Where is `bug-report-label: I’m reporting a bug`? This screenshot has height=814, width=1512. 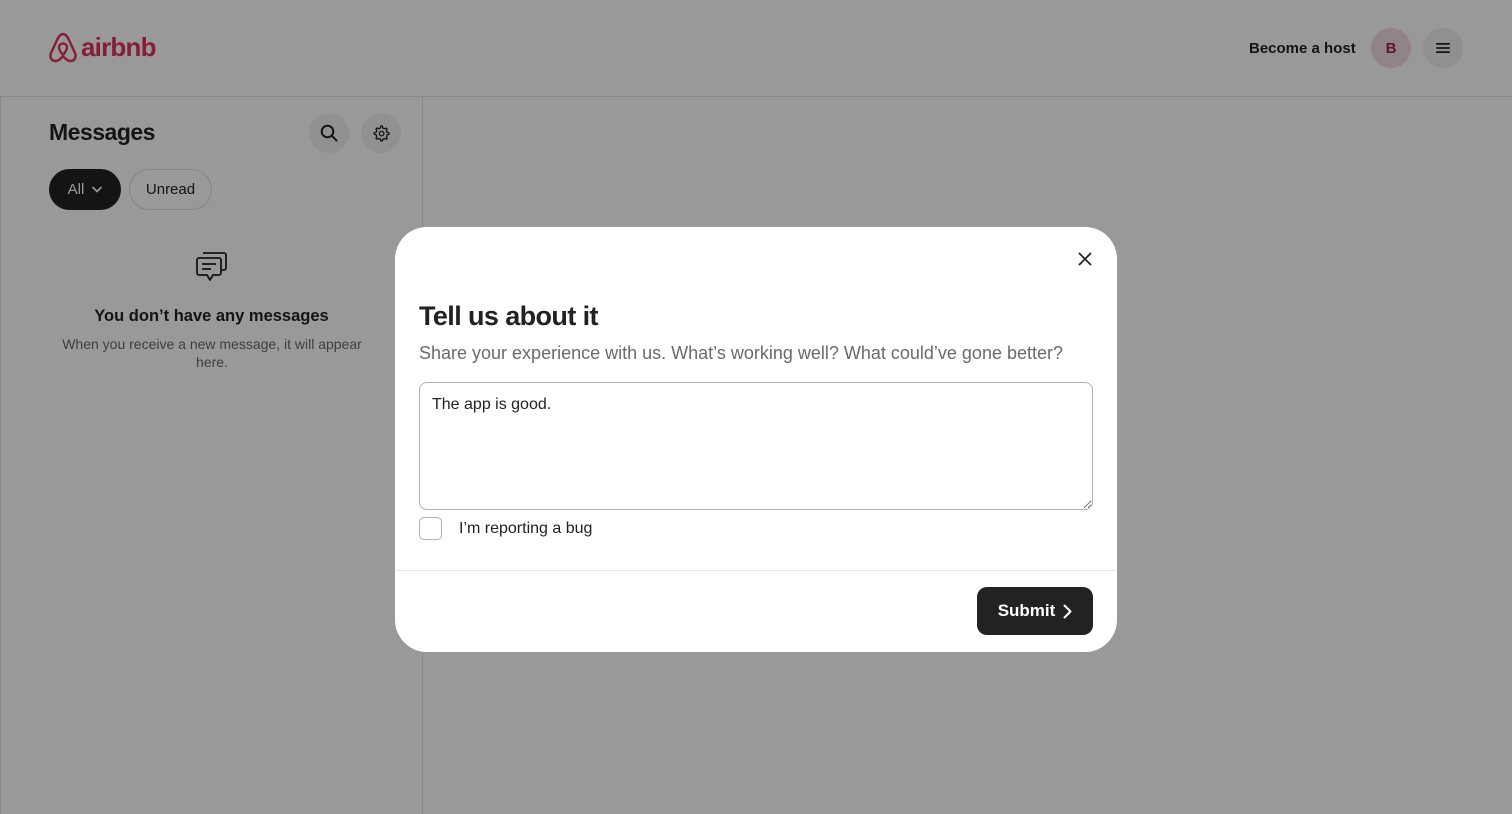 bug-report-label: I’m reporting a bug is located at coordinates (525, 529).